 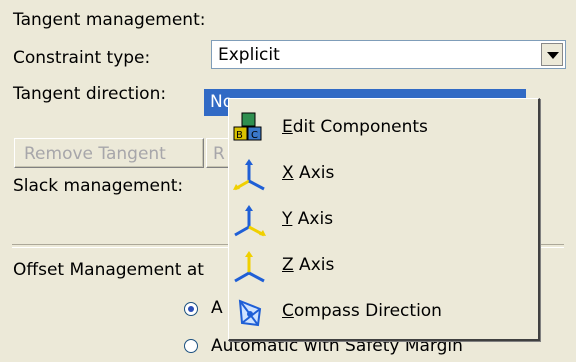 What do you see at coordinates (254, 135) in the screenshot?
I see `svg-text: C` at bounding box center [254, 135].